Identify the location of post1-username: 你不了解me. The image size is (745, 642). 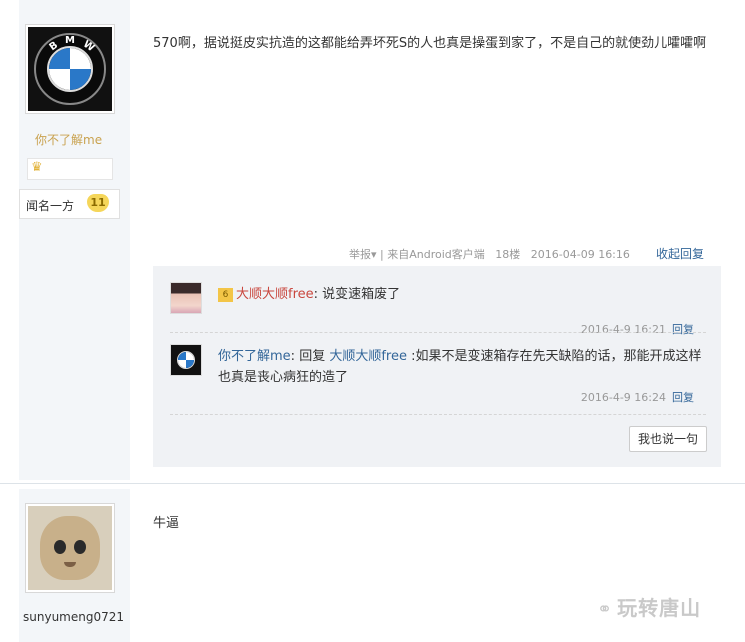
(68, 139).